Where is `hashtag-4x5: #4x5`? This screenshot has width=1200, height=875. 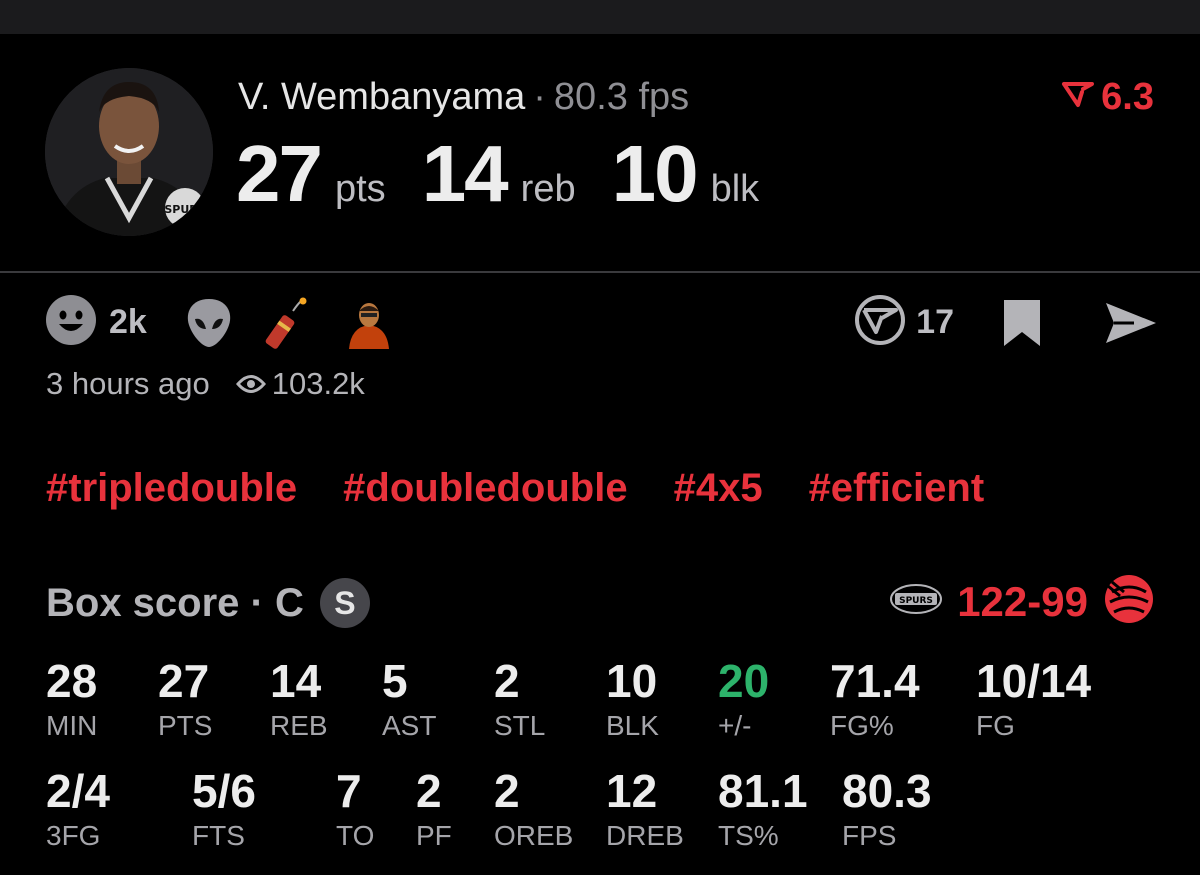 hashtag-4x5: #4x5 is located at coordinates (718, 488).